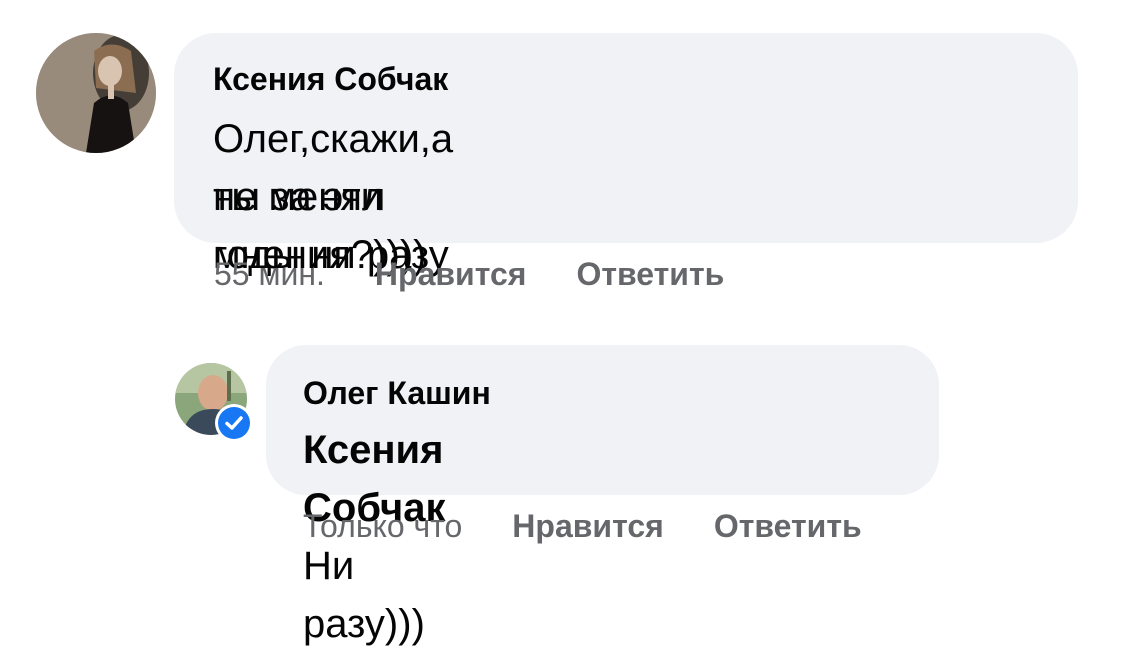 This screenshot has height=653, width=1125. I want to click on reply-author: Олег Кашин, so click(397, 393).